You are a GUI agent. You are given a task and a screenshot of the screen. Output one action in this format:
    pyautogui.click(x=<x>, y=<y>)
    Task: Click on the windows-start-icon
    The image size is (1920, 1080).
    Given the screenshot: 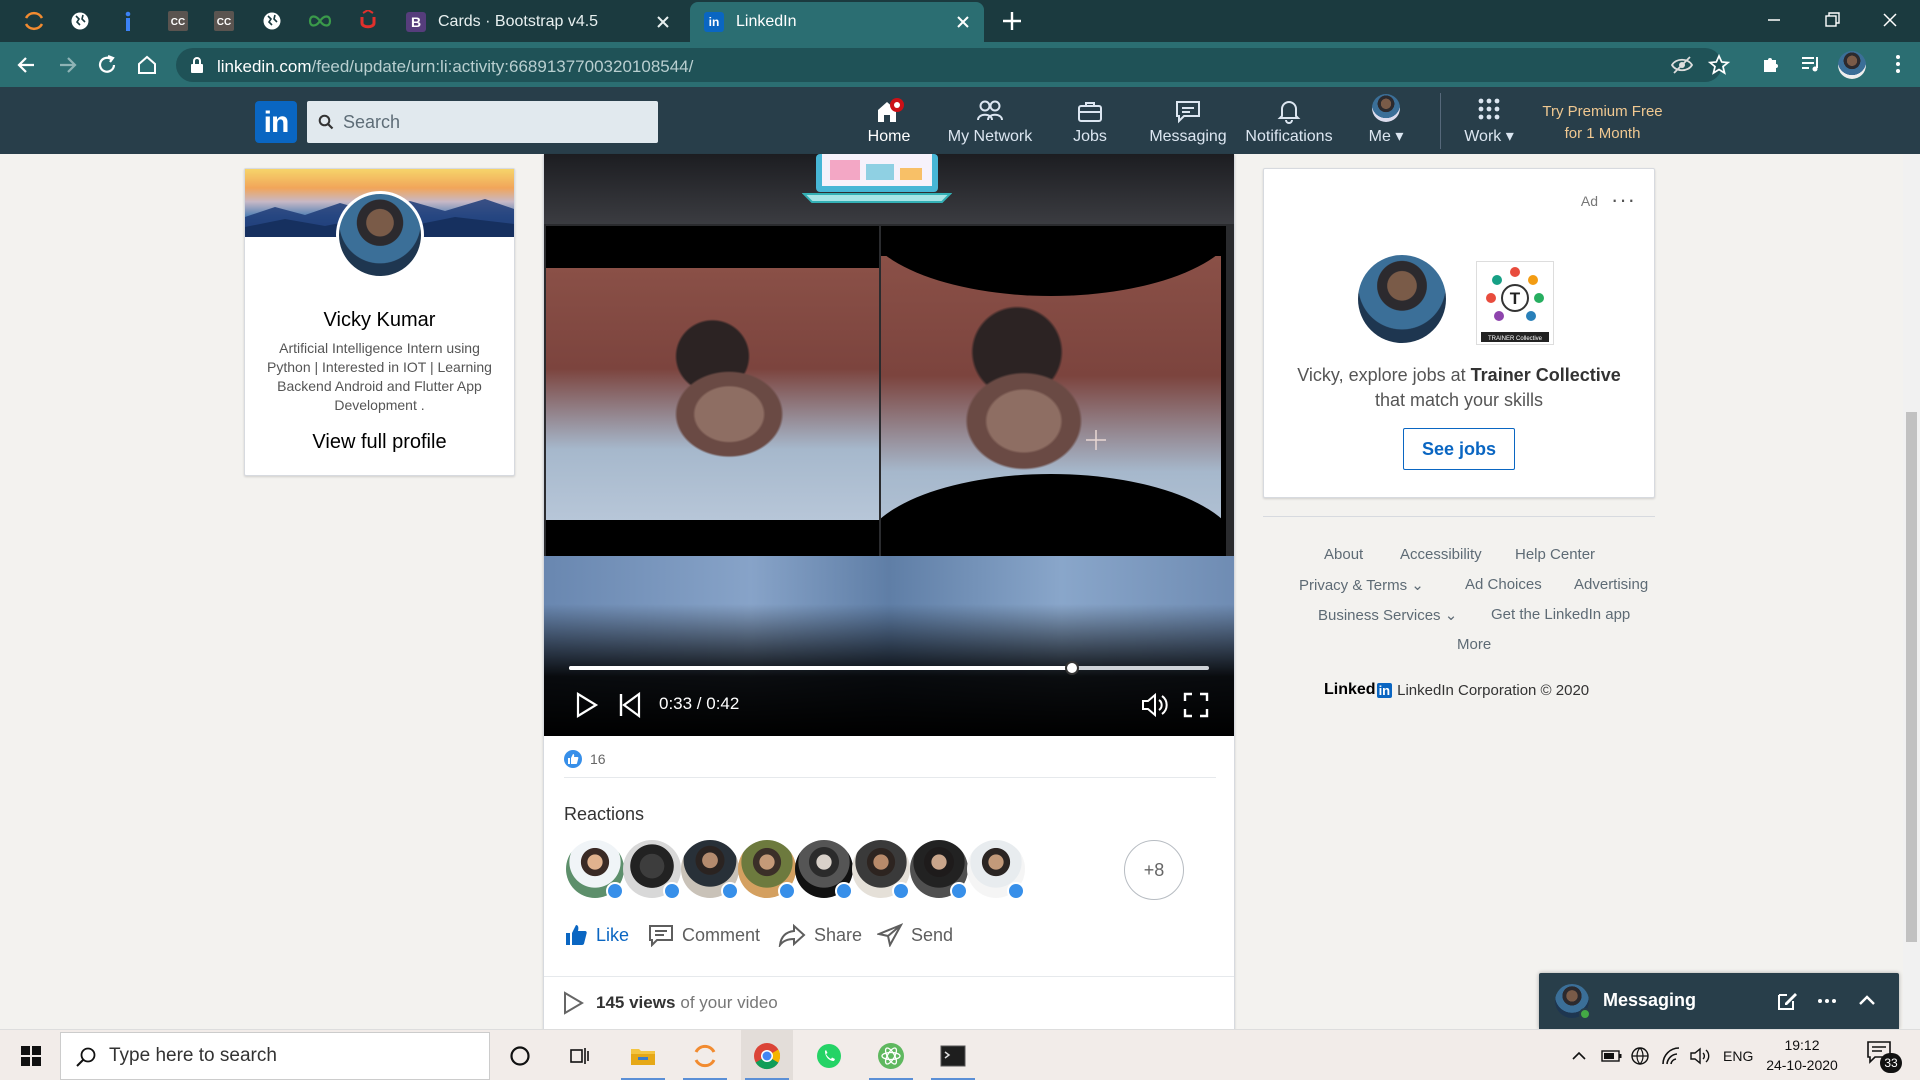 What is the action you would take?
    pyautogui.click(x=31, y=1056)
    